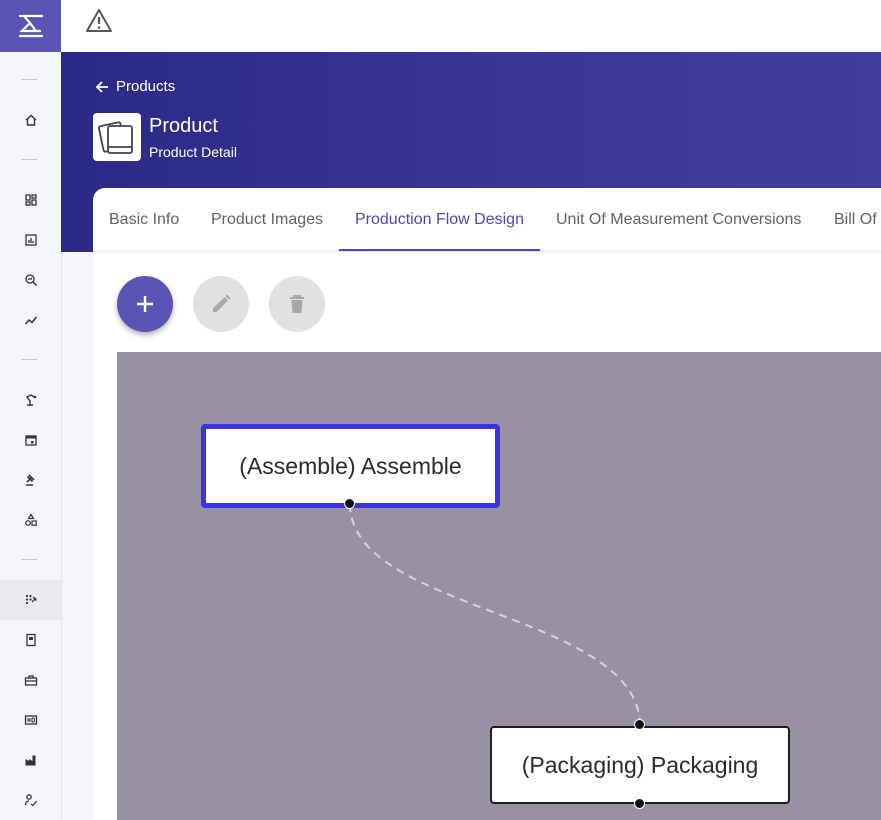 Image resolution: width=881 pixels, height=820 pixels. I want to click on sidebar-item-trends, so click(30, 320).